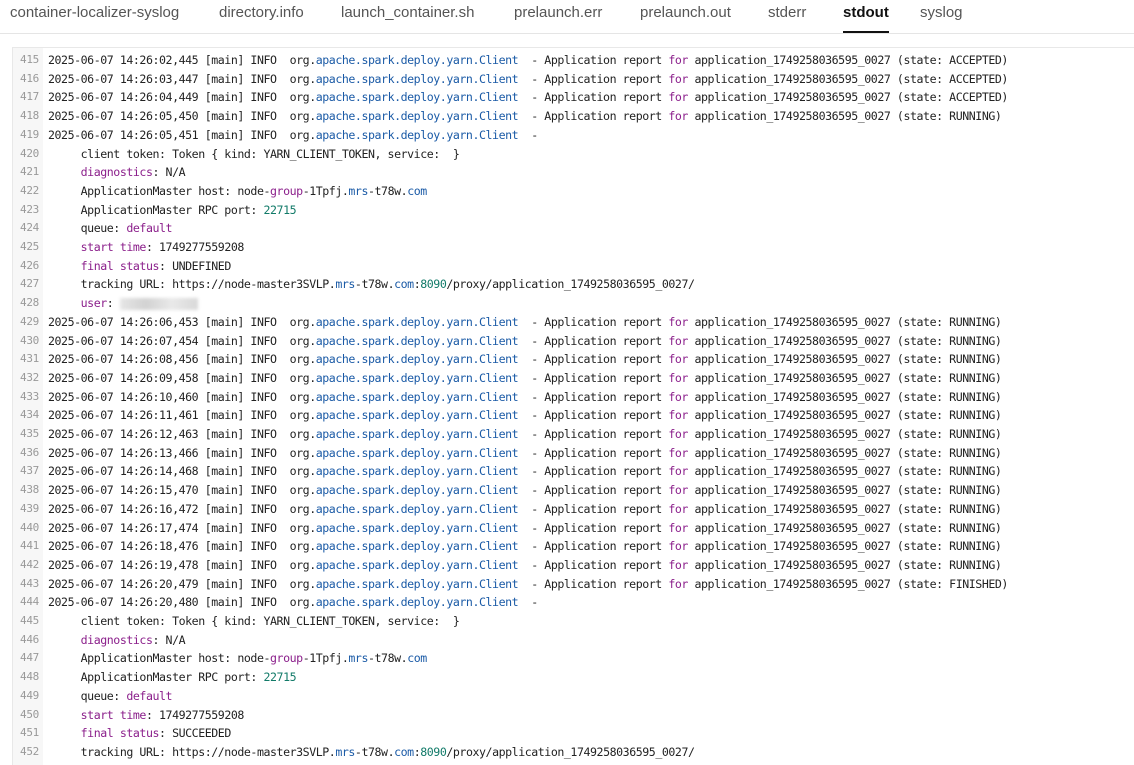  What do you see at coordinates (787, 12) in the screenshot?
I see `tab-stderr: stderr` at bounding box center [787, 12].